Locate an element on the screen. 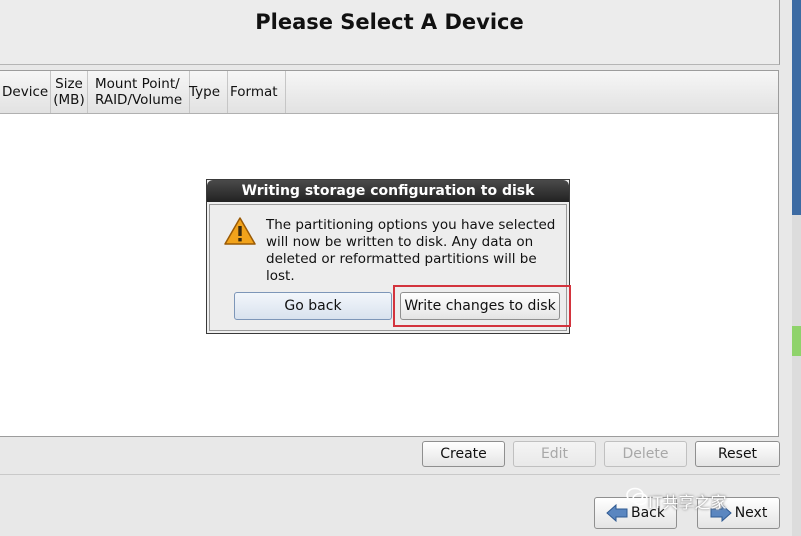 Image resolution: width=801 pixels, height=536 pixels. write-changes-button: Write changes to disk is located at coordinates (480, 306).